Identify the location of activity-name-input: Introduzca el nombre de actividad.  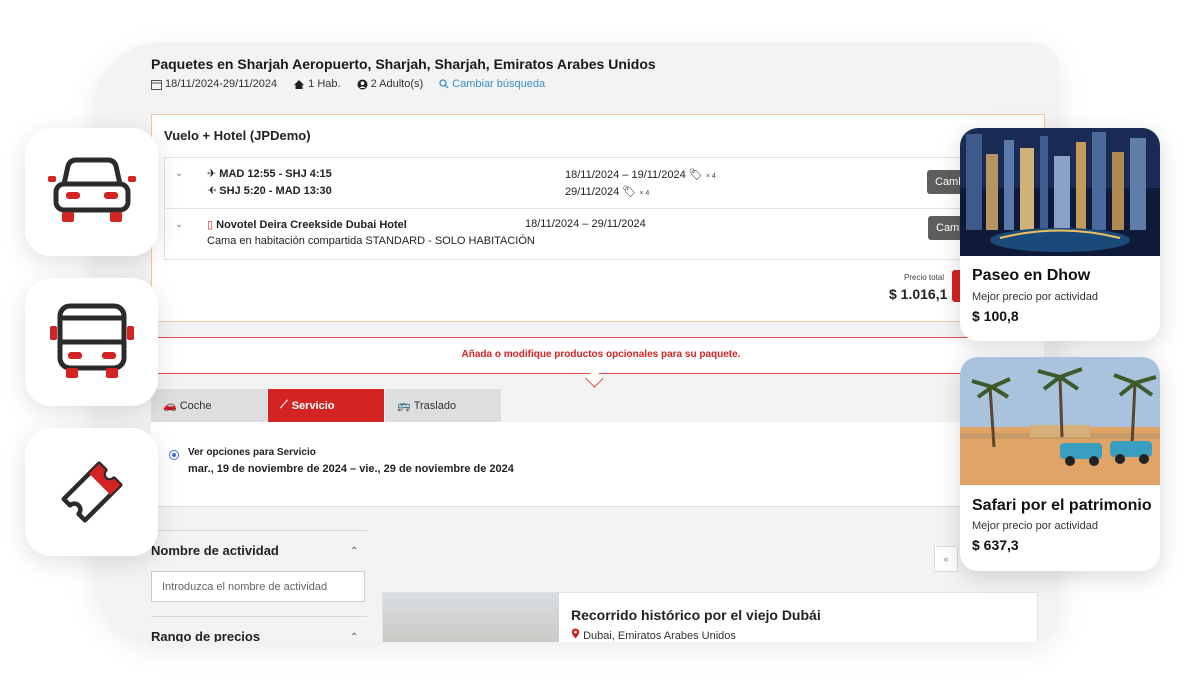
(258, 586).